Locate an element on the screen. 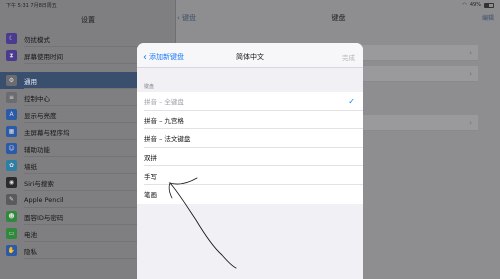 This screenshot has width=500, height=279. hourglass-icon: ⧗ is located at coordinates (11, 55).